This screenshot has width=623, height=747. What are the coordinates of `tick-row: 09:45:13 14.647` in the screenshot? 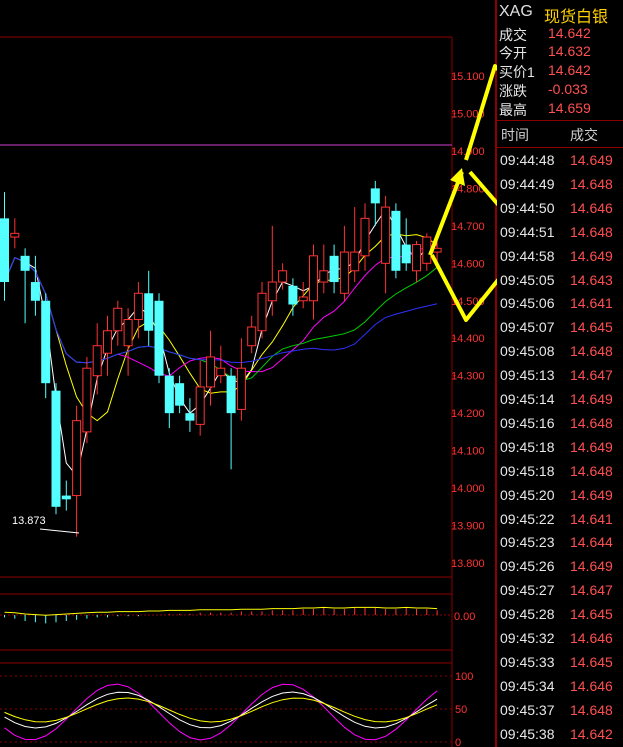 It's located at (560, 375).